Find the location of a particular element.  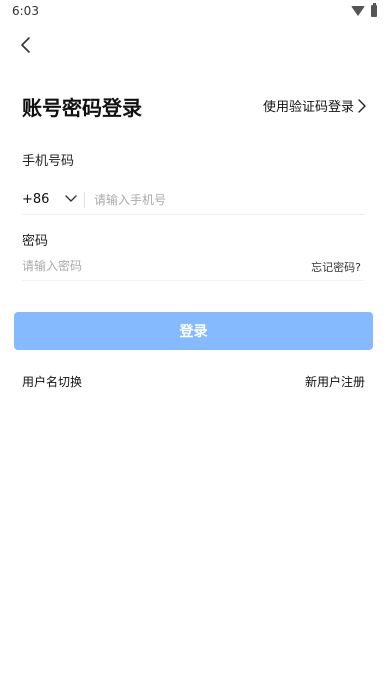

password-field-row: 忘记密码? is located at coordinates (193, 266).